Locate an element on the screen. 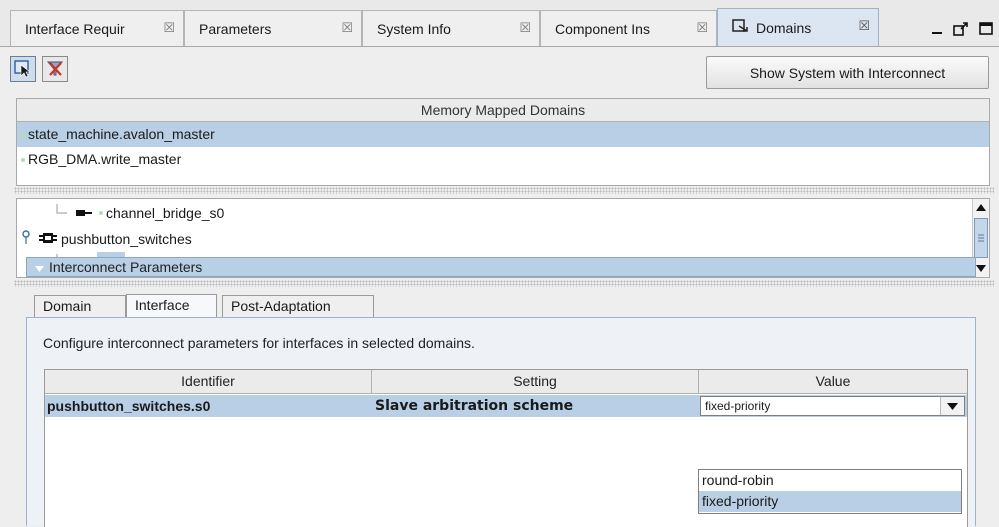 The height and width of the screenshot is (527, 999). value-dropdown-list: round-robin fixed-priority is located at coordinates (830, 491).